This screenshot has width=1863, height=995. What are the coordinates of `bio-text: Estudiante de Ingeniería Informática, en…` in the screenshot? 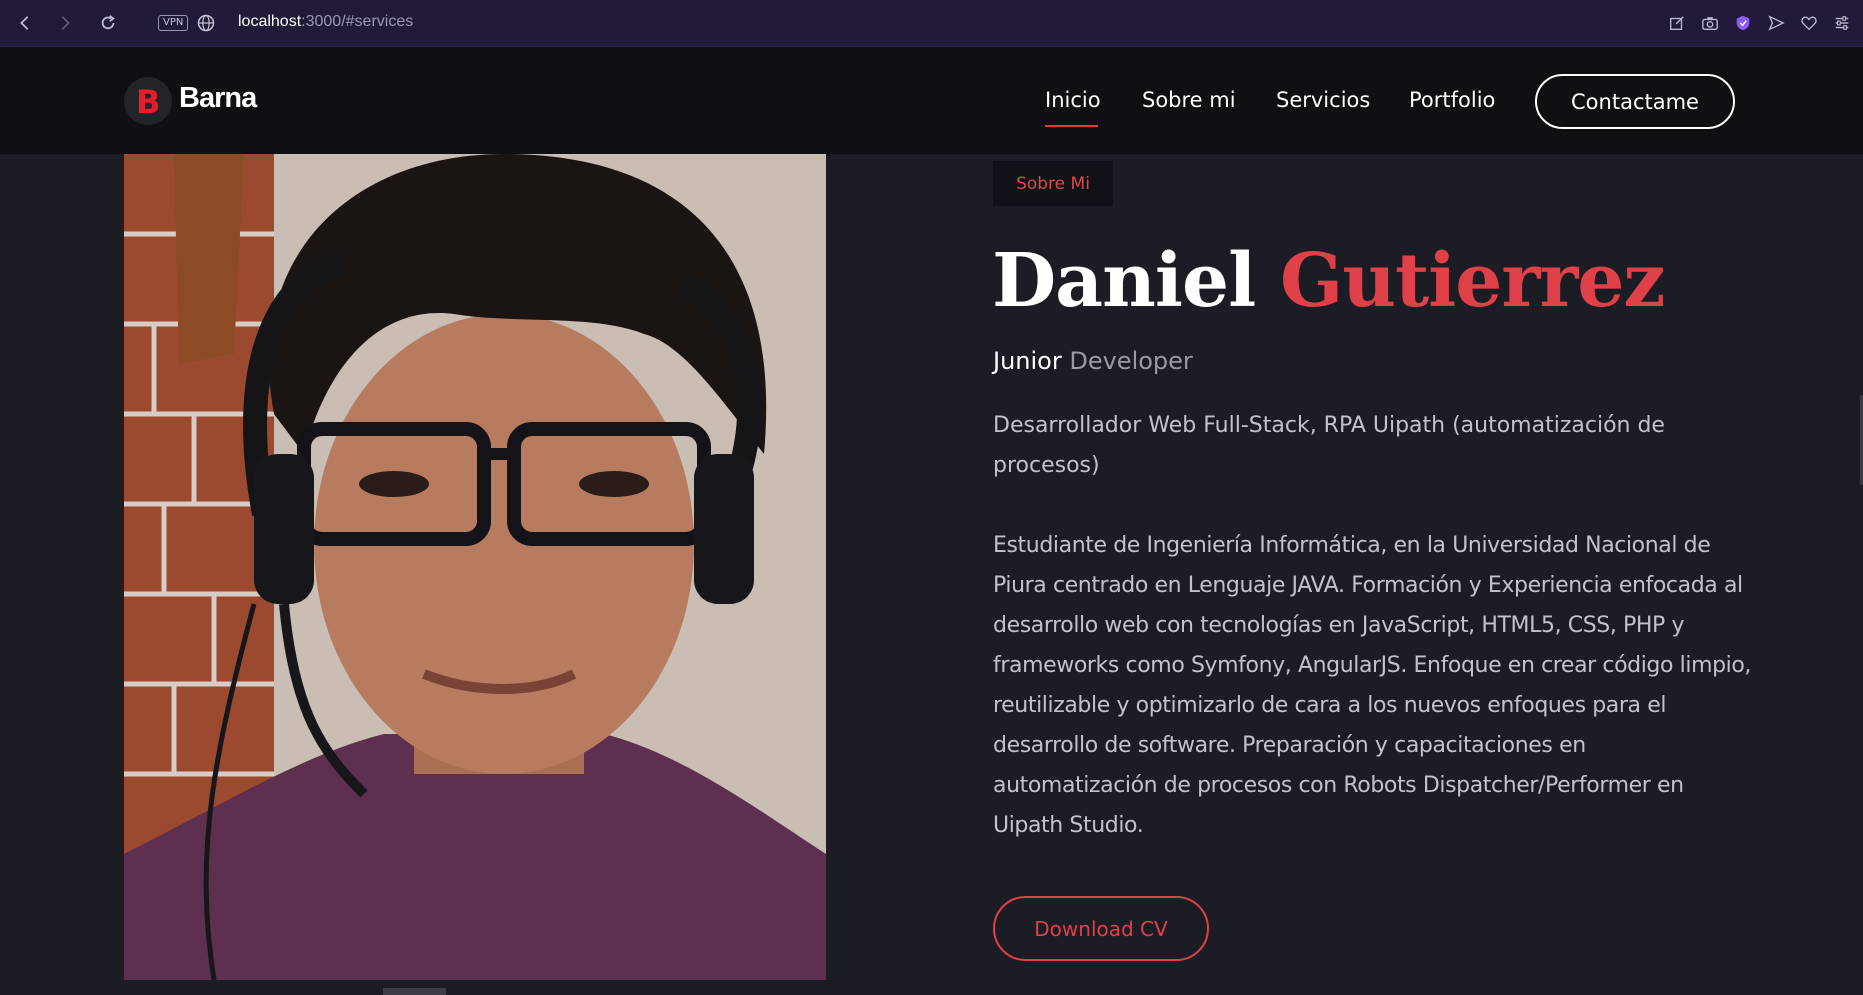 It's located at (1372, 685).